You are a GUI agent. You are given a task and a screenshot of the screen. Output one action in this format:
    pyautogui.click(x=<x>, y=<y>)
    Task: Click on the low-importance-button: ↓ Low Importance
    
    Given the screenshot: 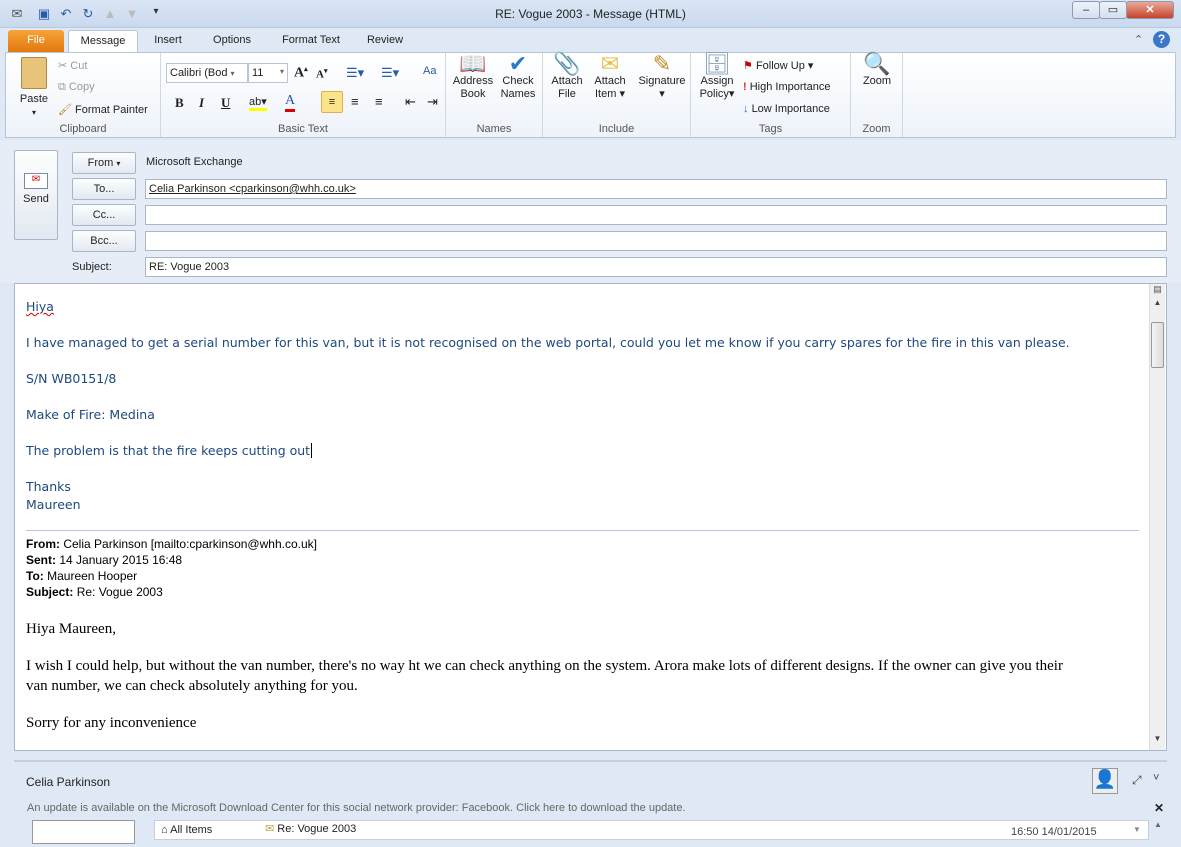 What is the action you would take?
    pyautogui.click(x=786, y=109)
    